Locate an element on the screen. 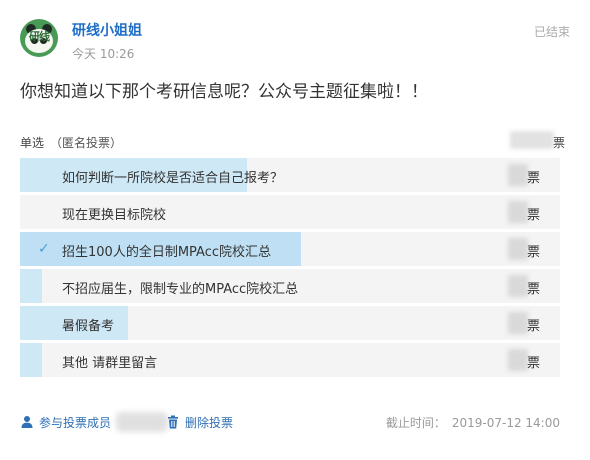 This screenshot has height=460, width=590. poll-option: 如何判断一所院校是否适合自己报考？ 票 is located at coordinates (290, 175).